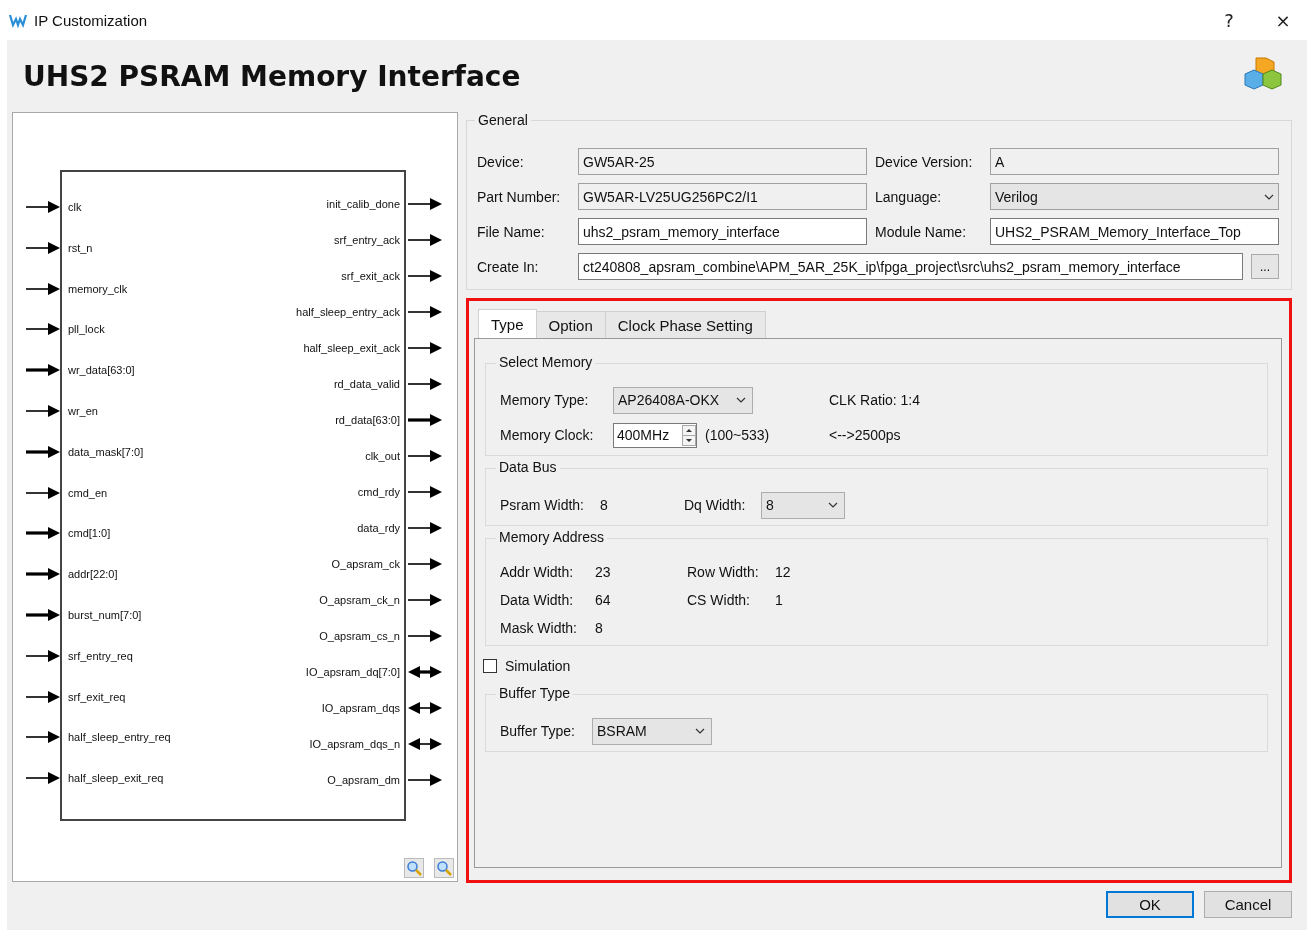  I want to click on setting-text: CLK Ratio: 1:4, so click(875, 400).